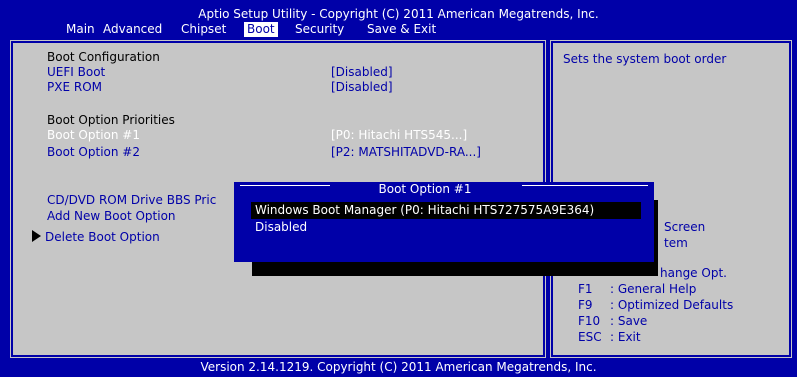  What do you see at coordinates (285, 185) in the screenshot?
I see `dialog-border-left` at bounding box center [285, 185].